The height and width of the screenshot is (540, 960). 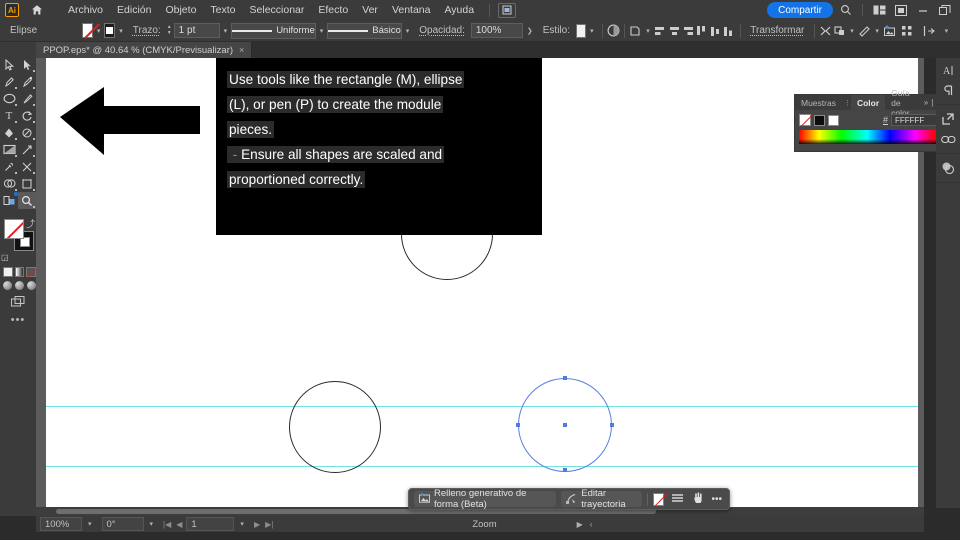 What do you see at coordinates (152, 524) in the screenshot?
I see `rotation-caret-icon: ▾` at bounding box center [152, 524].